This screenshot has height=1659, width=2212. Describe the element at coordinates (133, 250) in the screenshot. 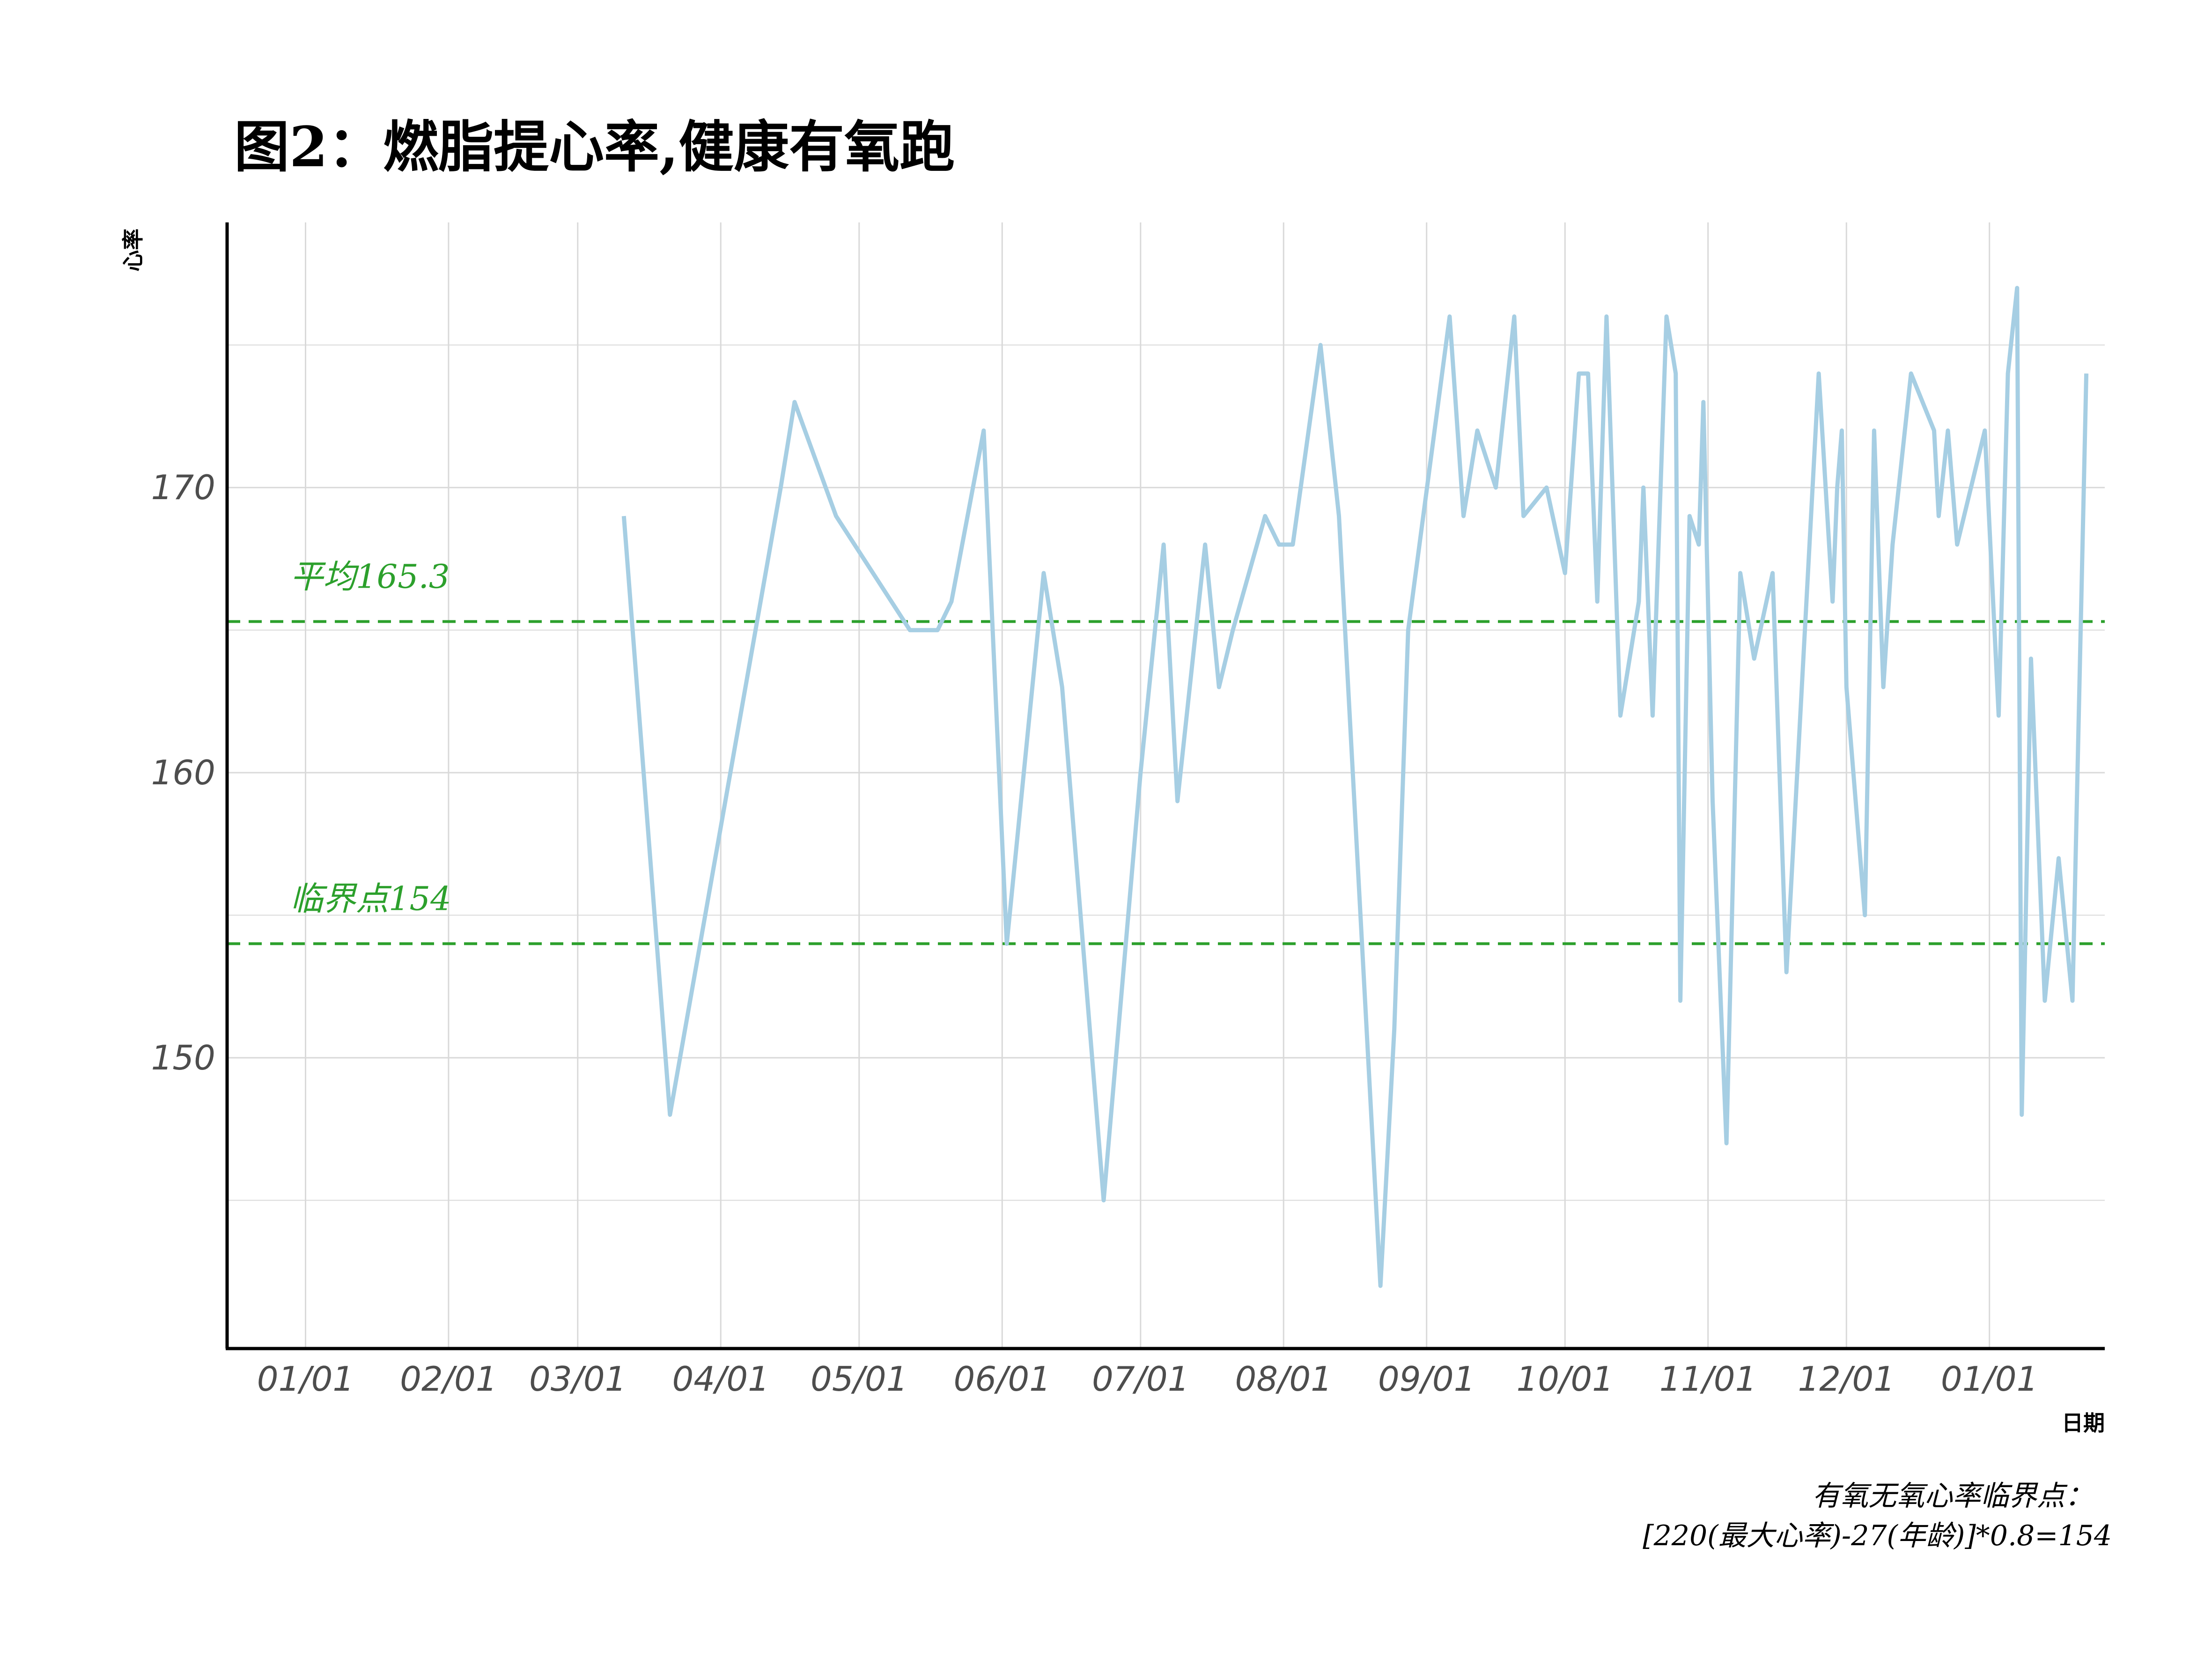

I see `y-axis-title: 心率` at that location.